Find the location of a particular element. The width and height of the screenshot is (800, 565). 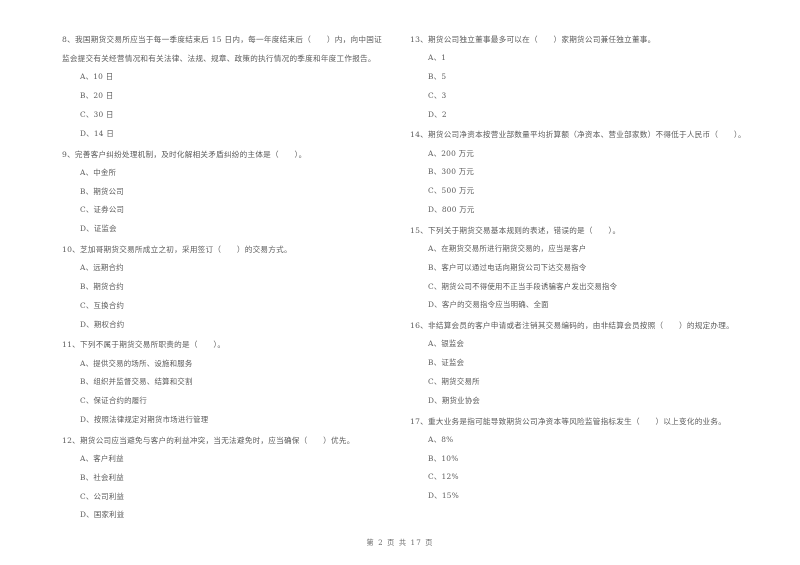

question-options: A、银监会 B、证监会 C、期货交易所 D、期货业协会 is located at coordinates (594, 372).